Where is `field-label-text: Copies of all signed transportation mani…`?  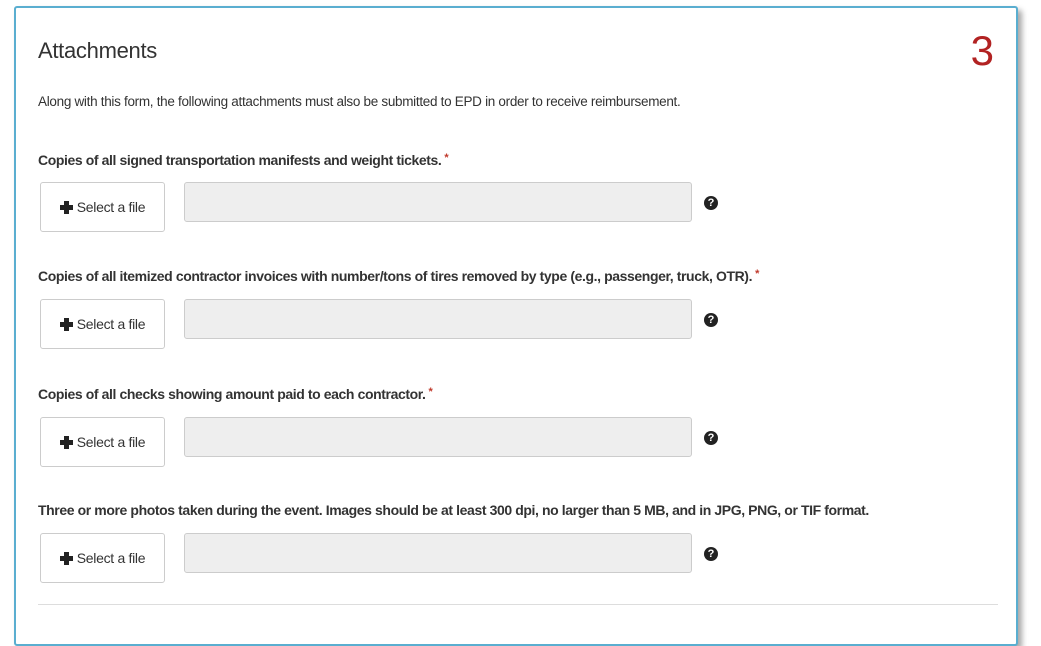
field-label-text: Copies of all signed transportation mani… is located at coordinates (240, 160).